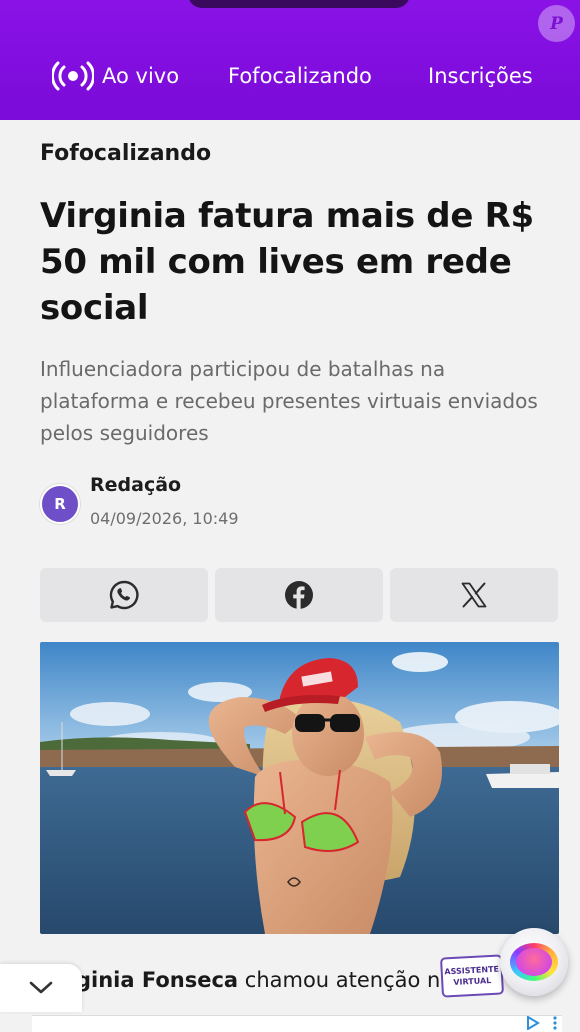  I want to click on facebook-icon, so click(299, 595).